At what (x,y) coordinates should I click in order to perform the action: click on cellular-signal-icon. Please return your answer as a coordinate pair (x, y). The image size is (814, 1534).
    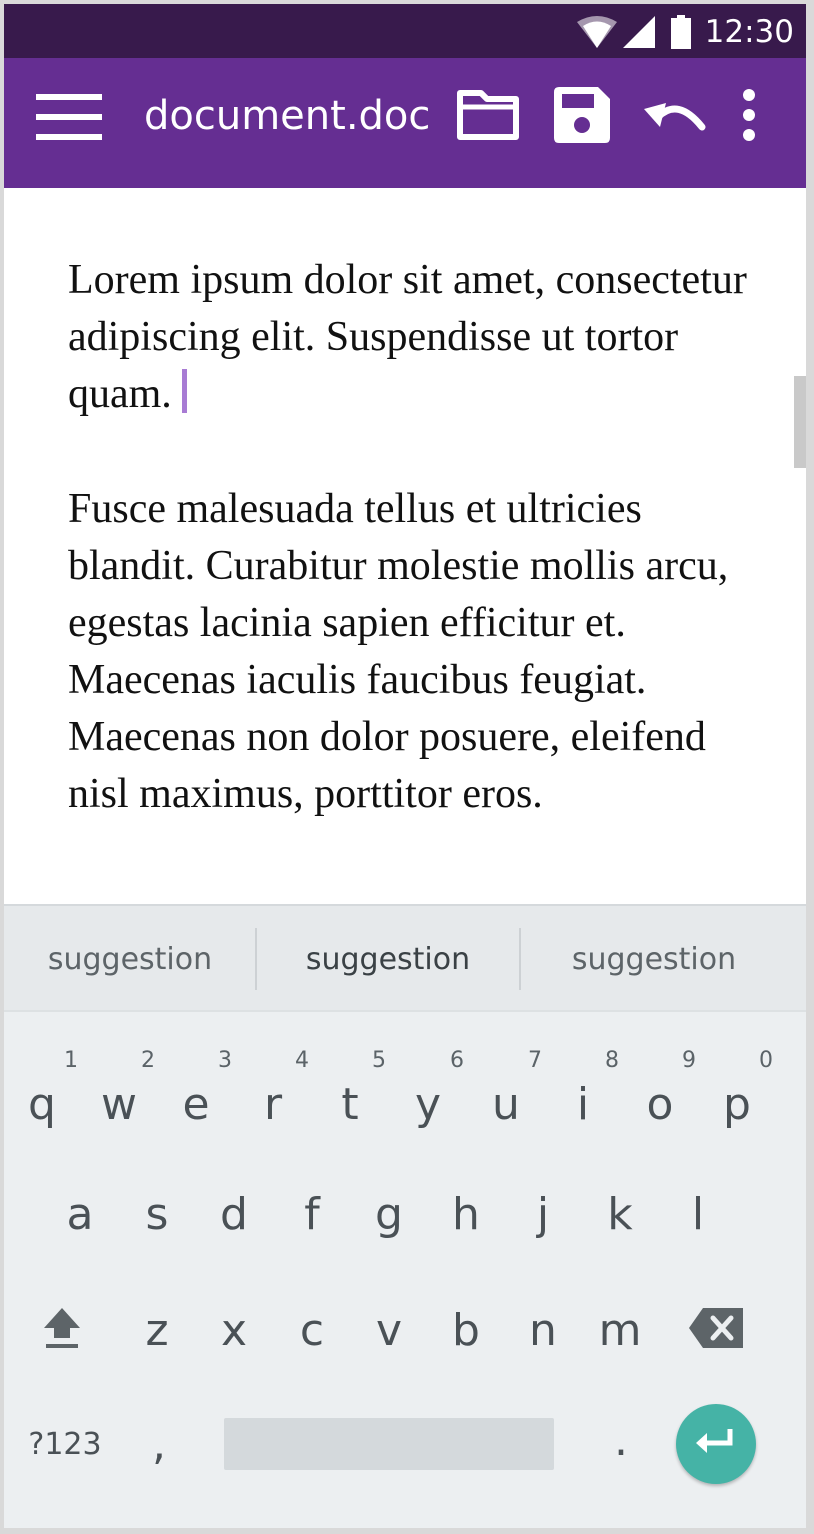
    Looking at the image, I should click on (638, 32).